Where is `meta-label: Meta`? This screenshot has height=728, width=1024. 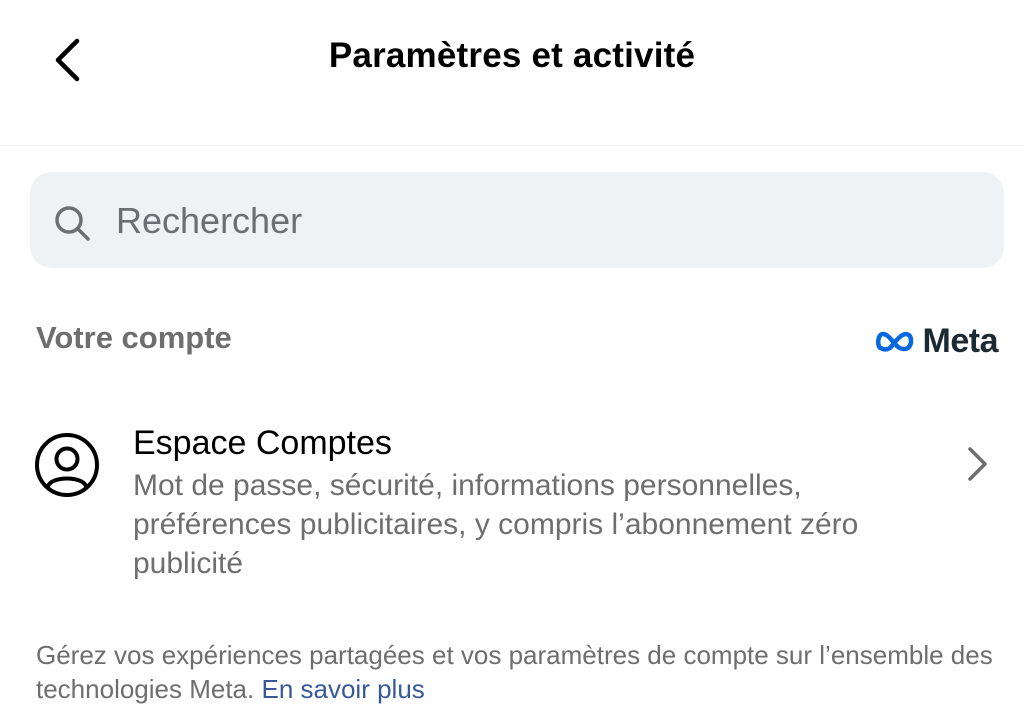 meta-label: Meta is located at coordinates (960, 340).